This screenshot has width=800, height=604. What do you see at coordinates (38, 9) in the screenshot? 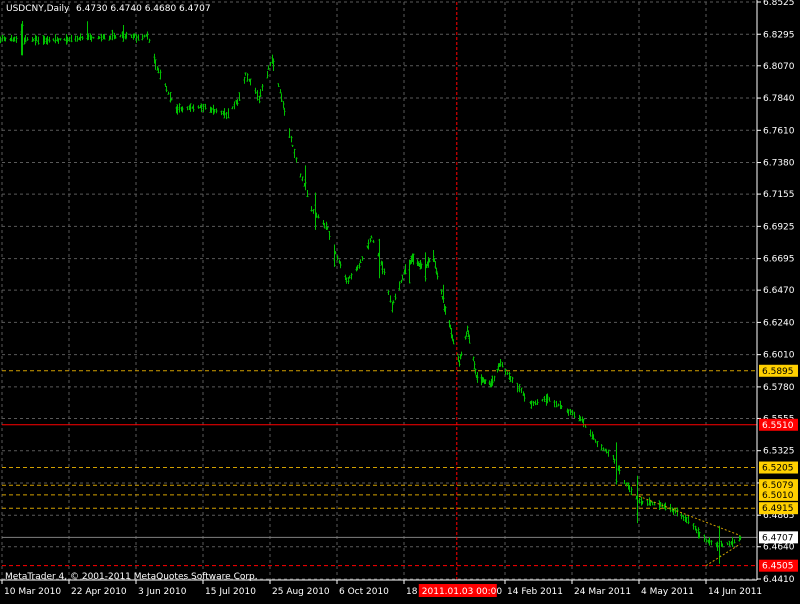
I see `symbol-label: USDCNY,Daily` at bounding box center [38, 9].